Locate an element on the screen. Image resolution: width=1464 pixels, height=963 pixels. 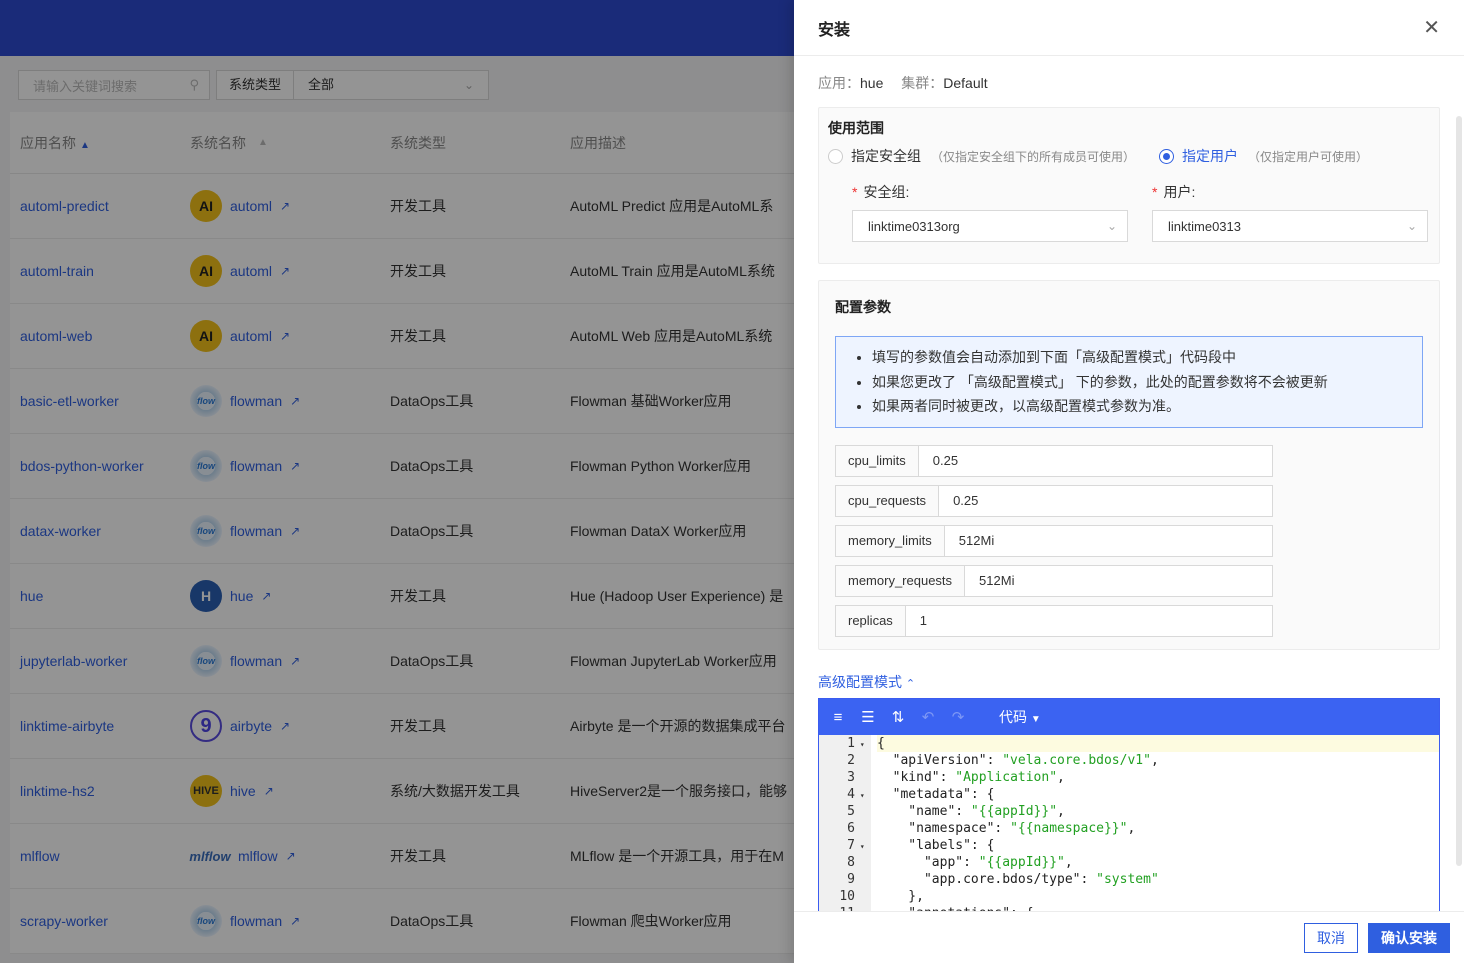
radio-security-group: 指定安全组 （仅指定安全组下的所有成员可使用） is located at coordinates (993, 156).